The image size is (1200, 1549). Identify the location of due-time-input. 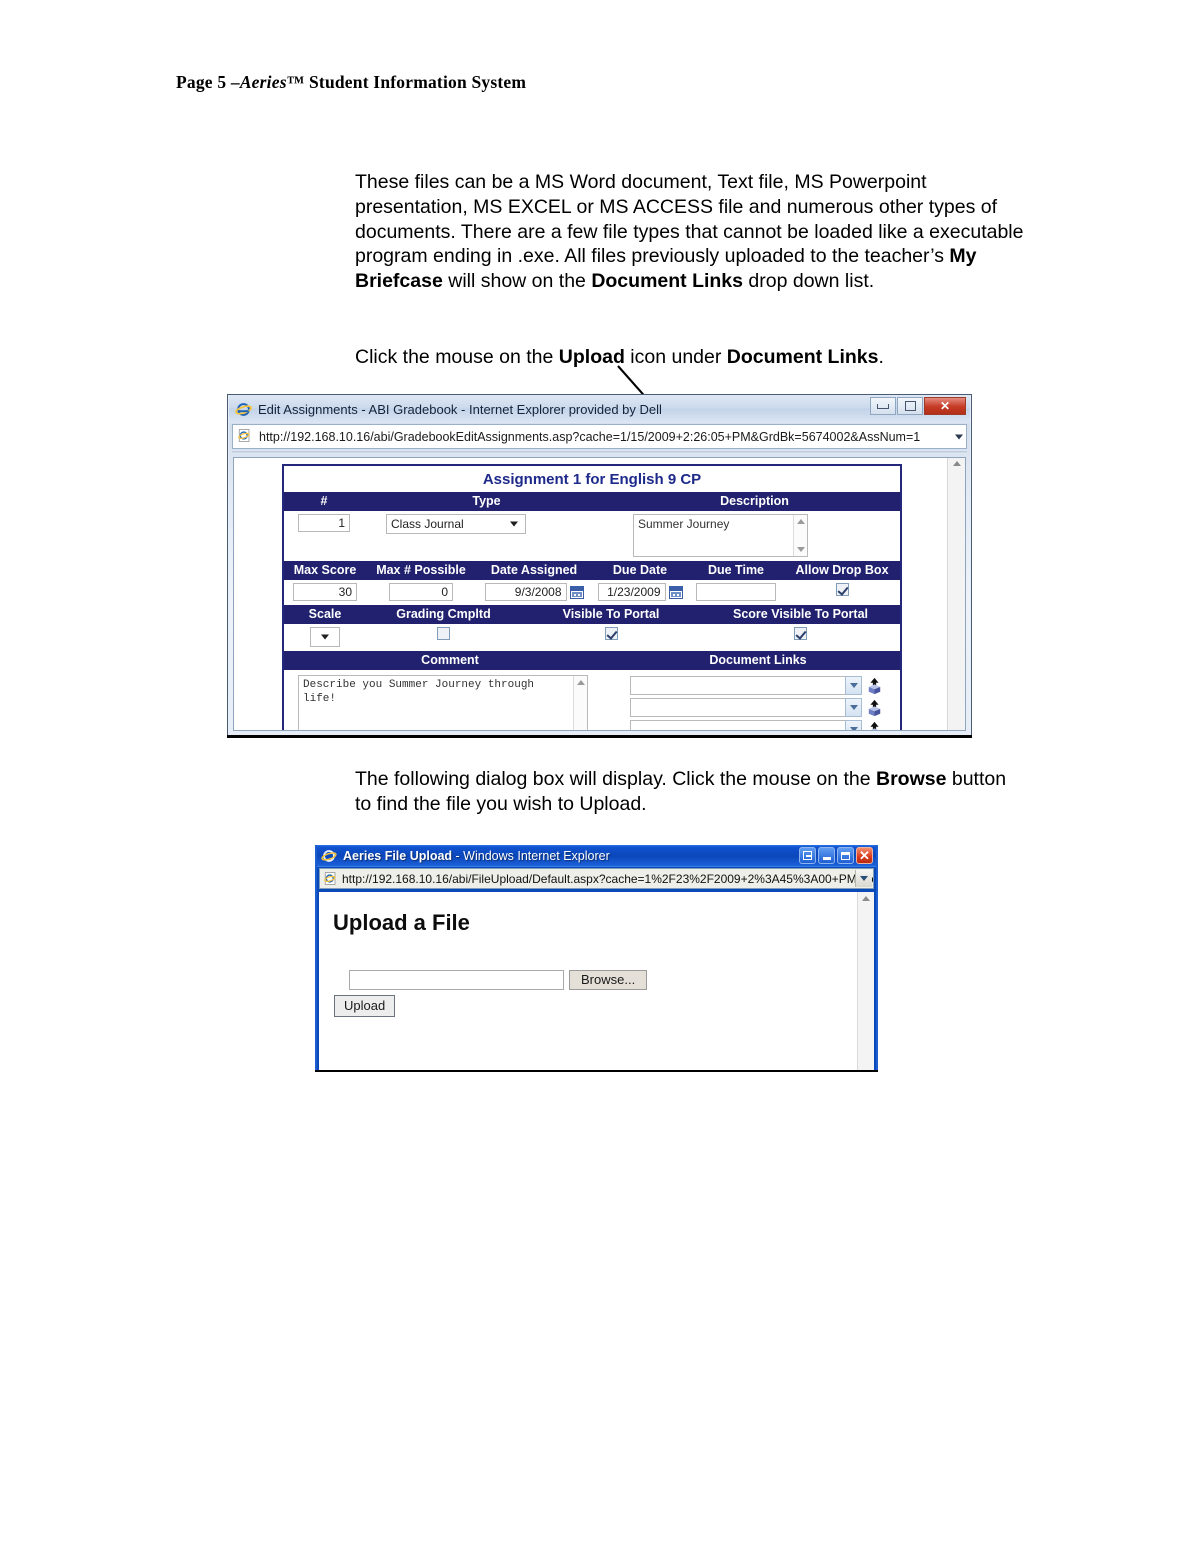
(736, 592).